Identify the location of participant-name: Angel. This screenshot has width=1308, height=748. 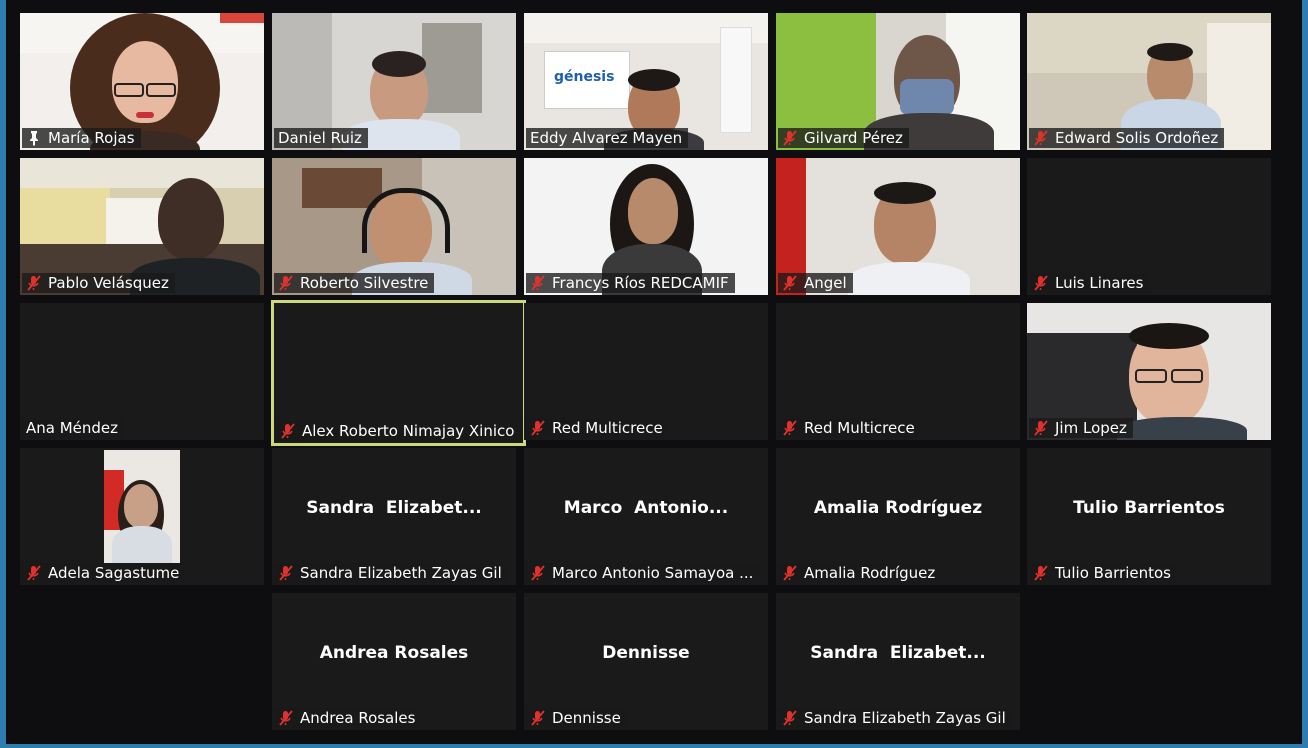
(825, 283).